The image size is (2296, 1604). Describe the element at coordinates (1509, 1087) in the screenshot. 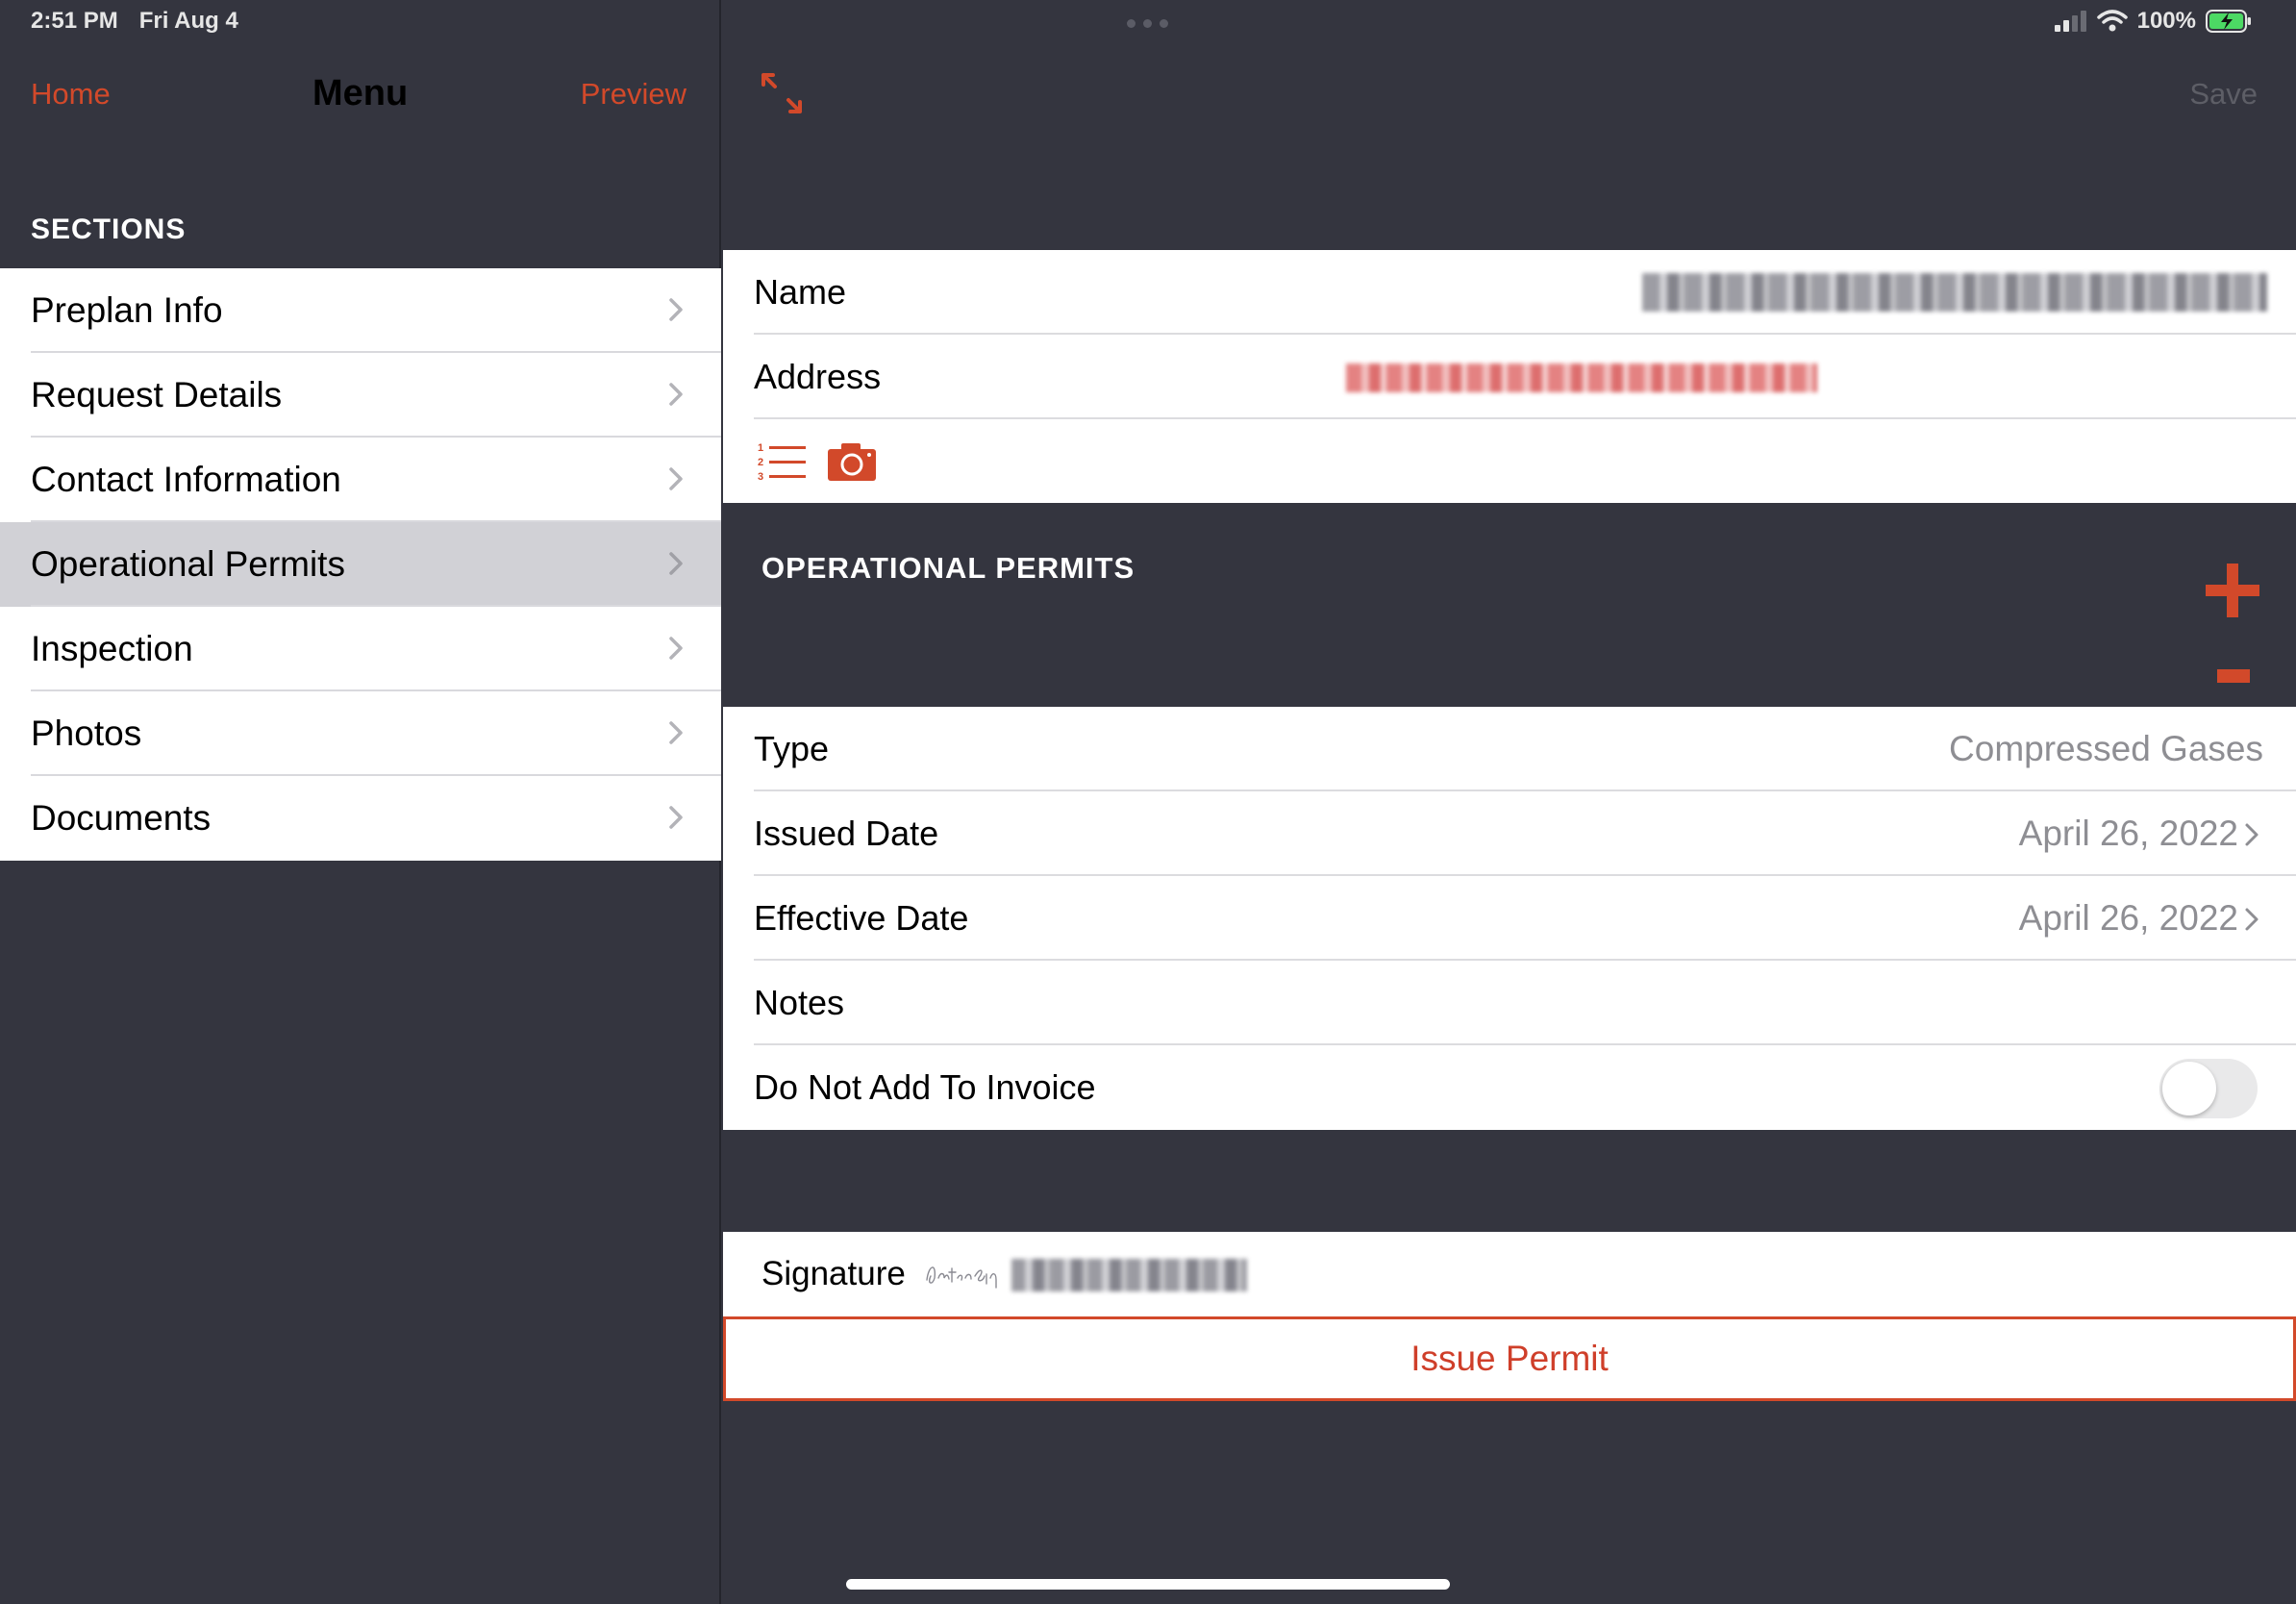

I see `invoice-row: Do Not Add To Invoice` at that location.